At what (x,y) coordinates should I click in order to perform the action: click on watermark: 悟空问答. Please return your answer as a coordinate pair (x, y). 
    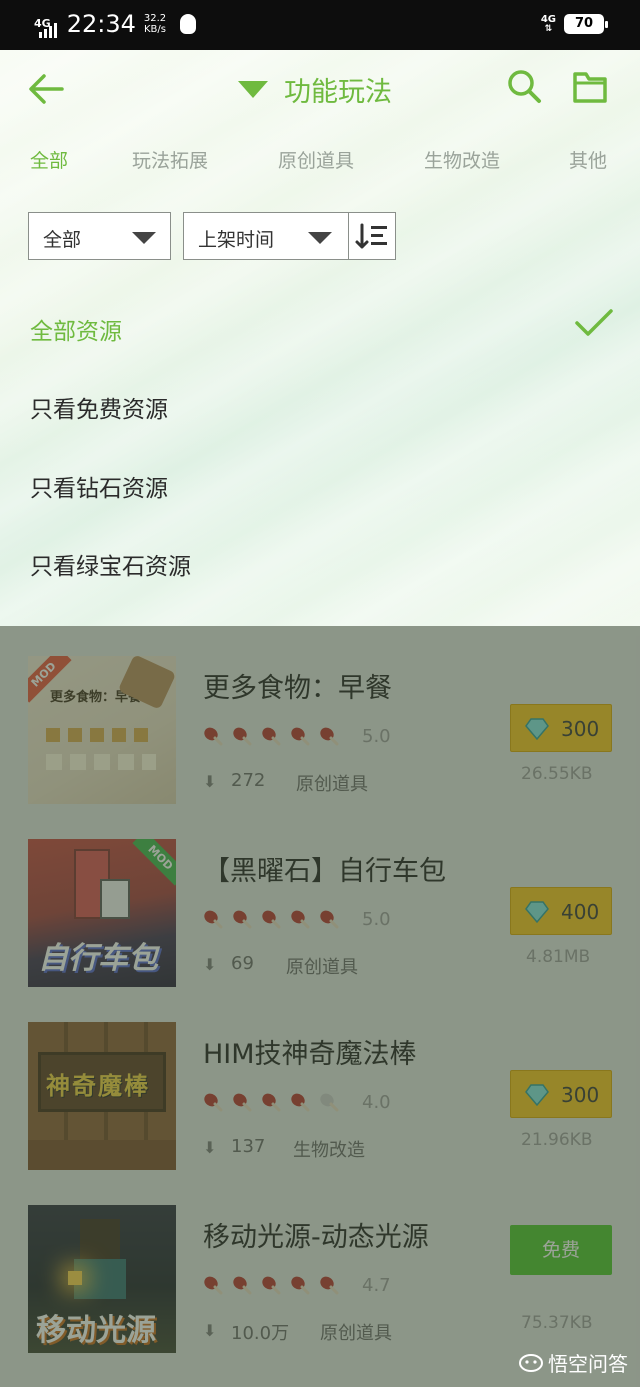
    Looking at the image, I should click on (573, 1362).